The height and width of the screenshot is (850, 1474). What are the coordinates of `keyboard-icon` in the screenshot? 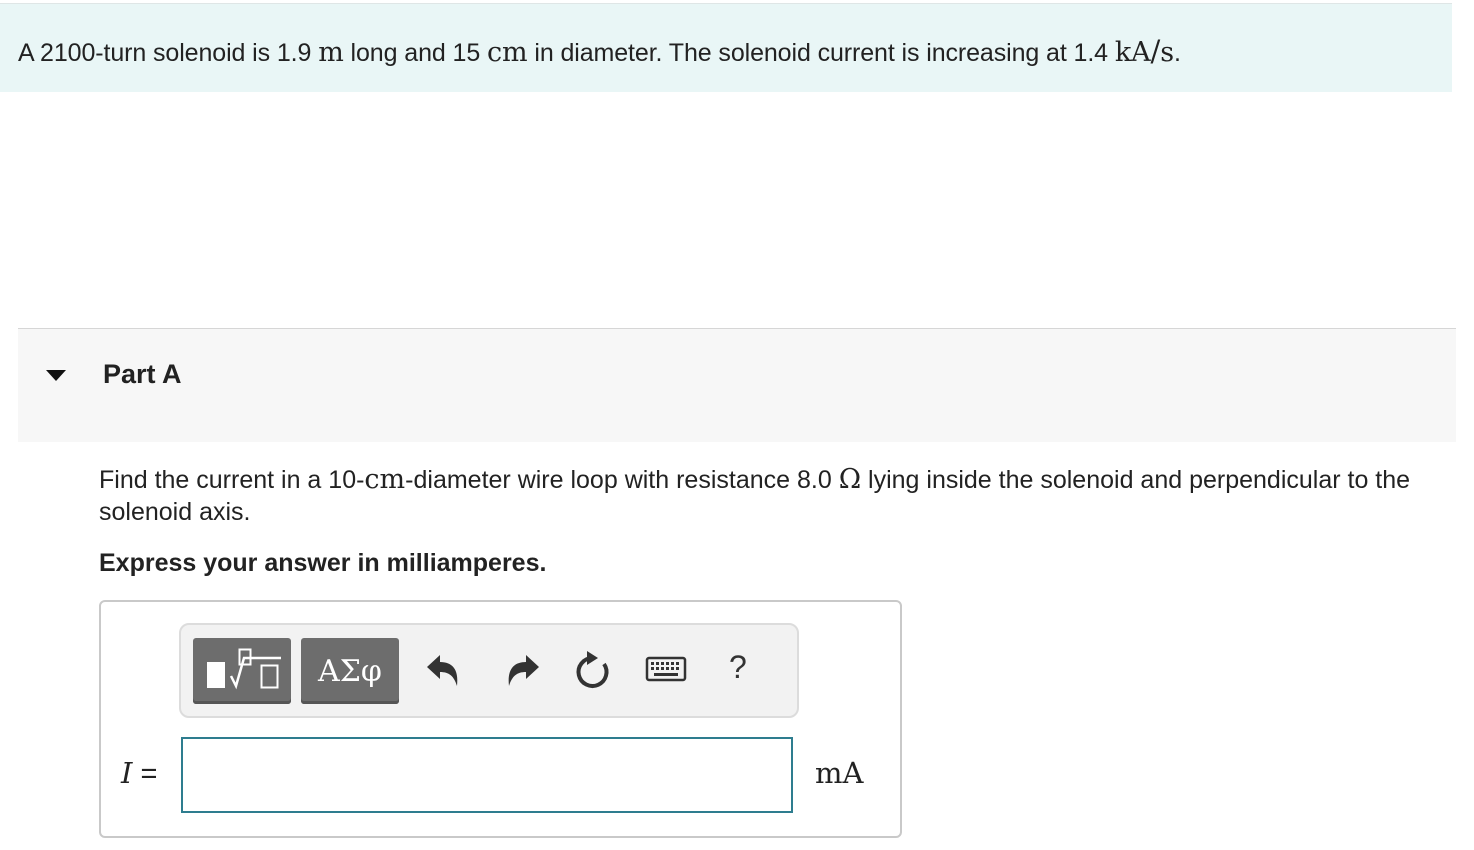 It's located at (666, 670).